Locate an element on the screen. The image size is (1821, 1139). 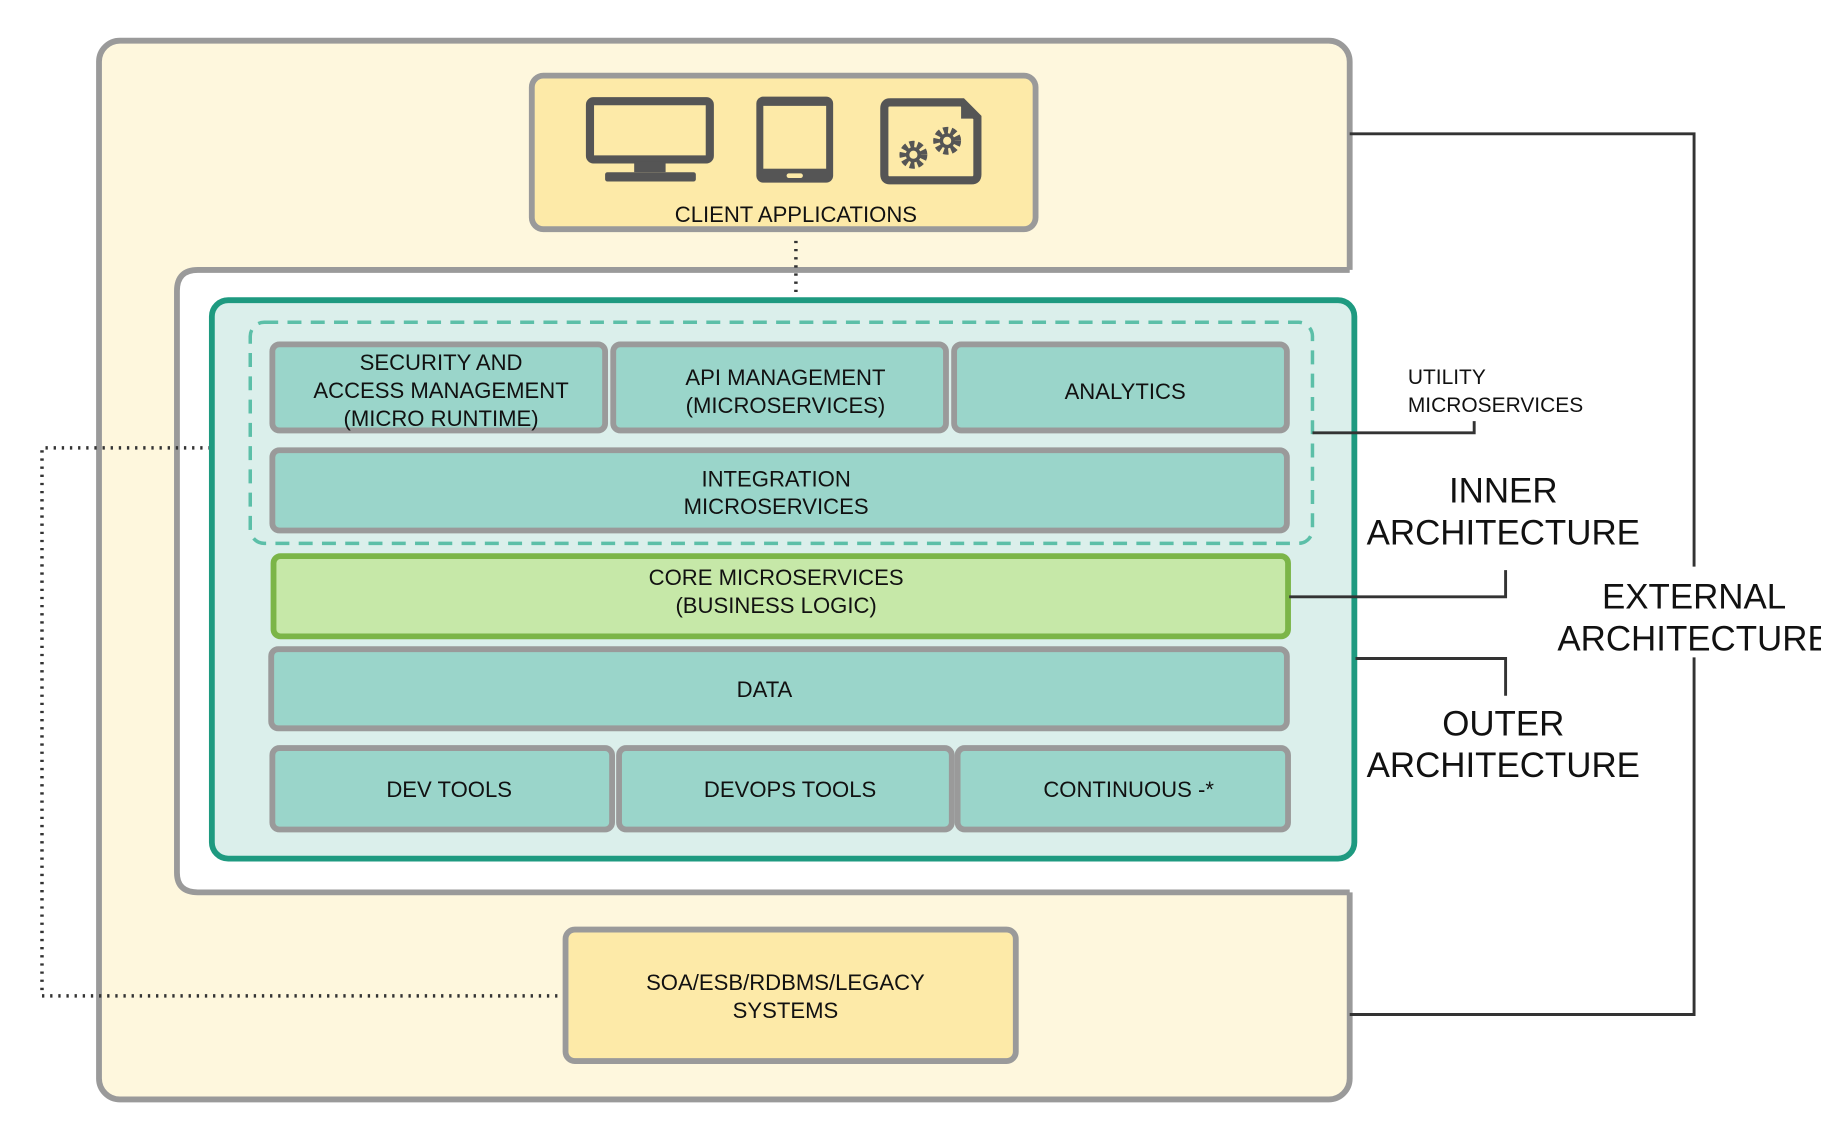
outer-architecture-label: OUTER is located at coordinates (1503, 723).